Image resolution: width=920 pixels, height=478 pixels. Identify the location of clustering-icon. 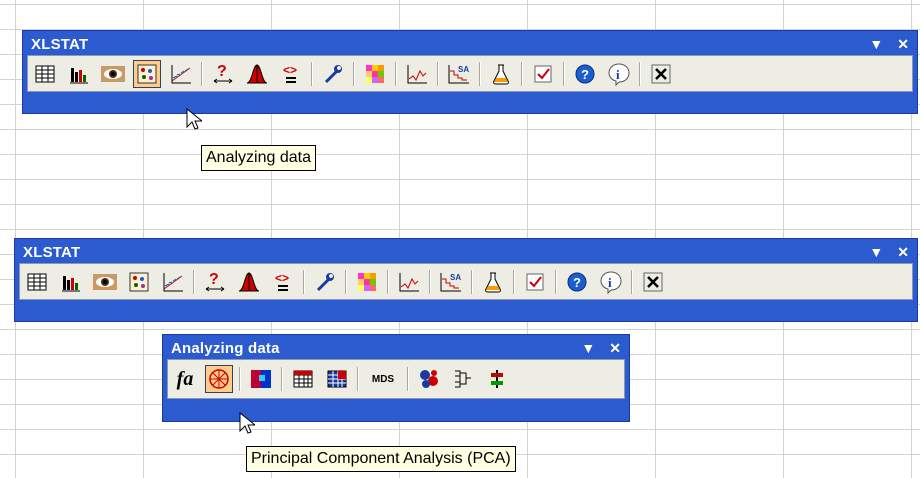
(429, 379).